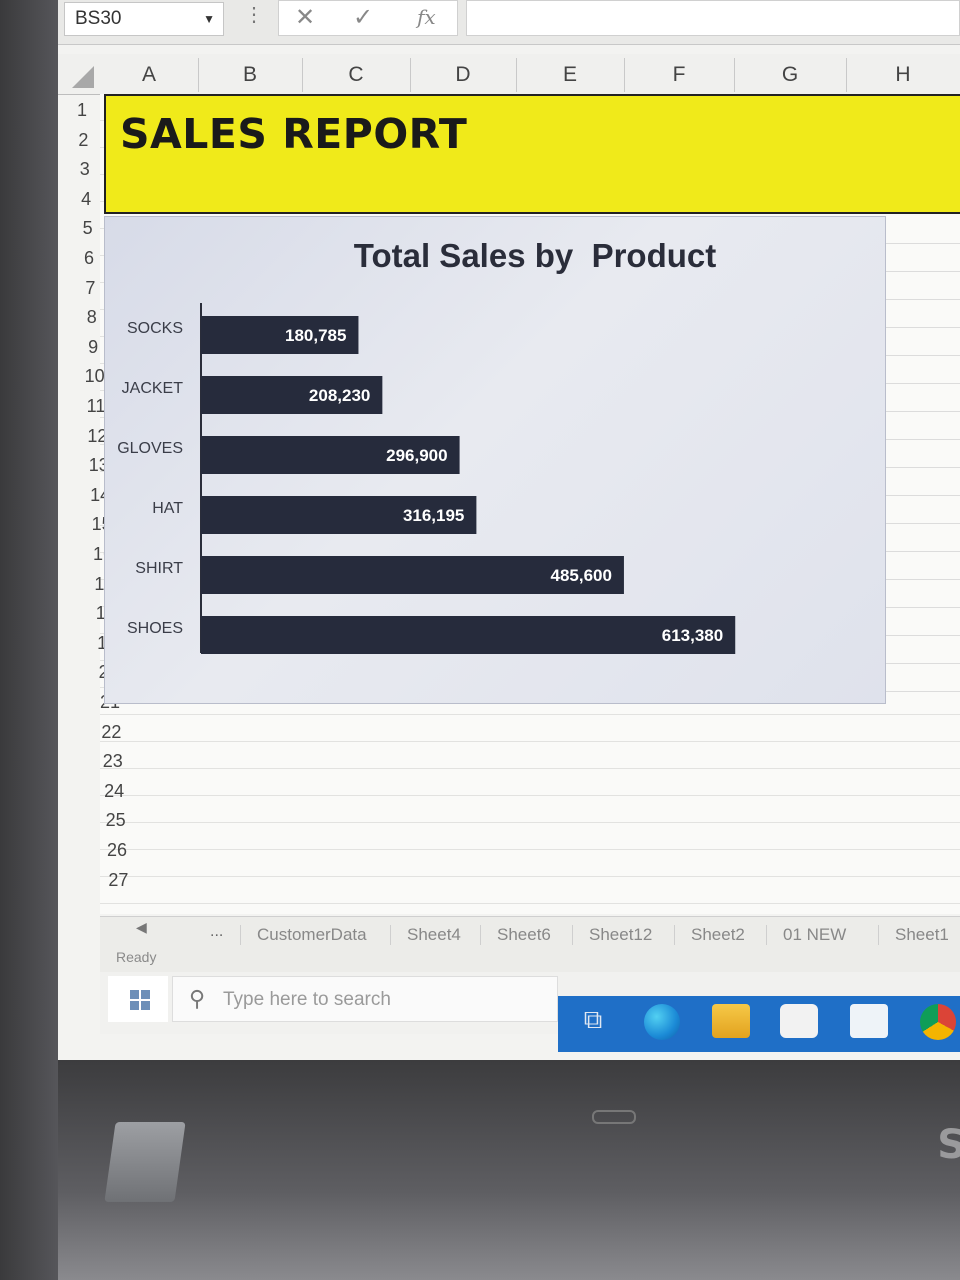  I want to click on bar, so click(468, 635).